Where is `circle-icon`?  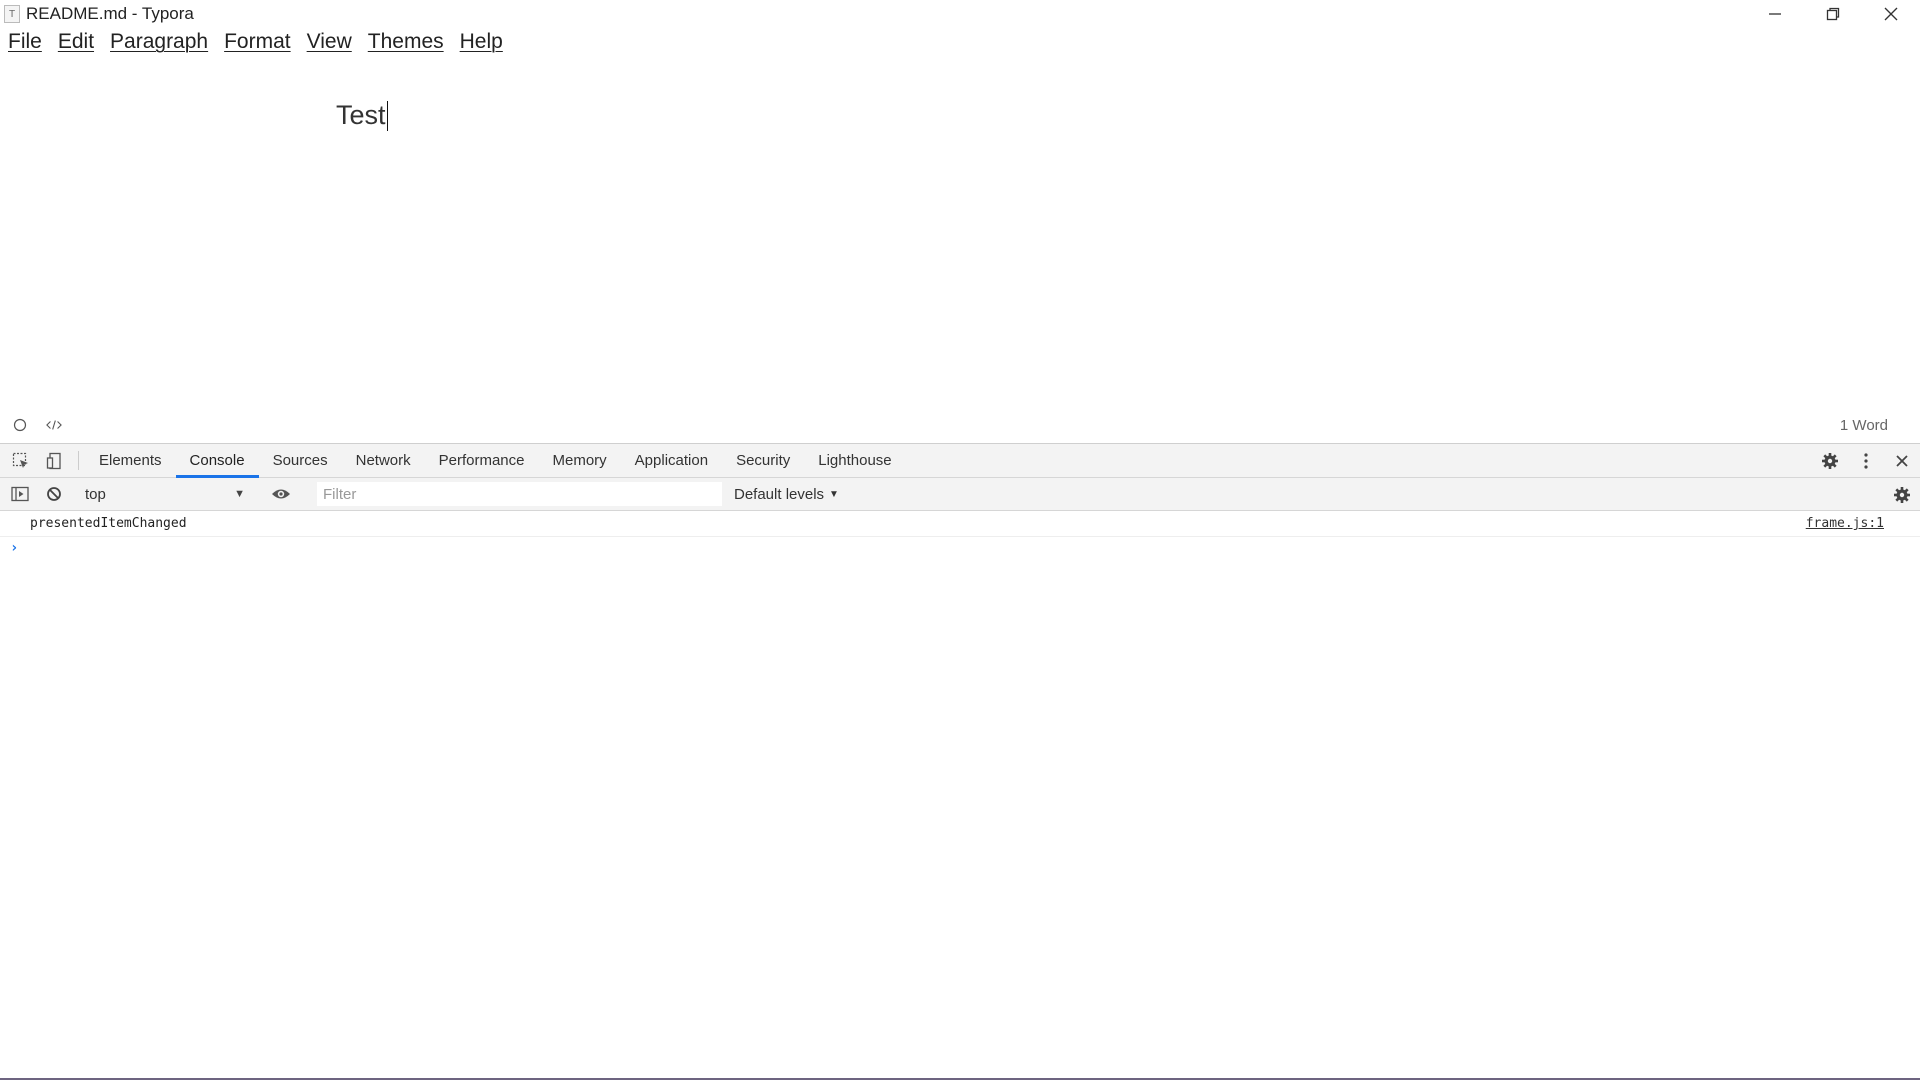 circle-icon is located at coordinates (20, 425).